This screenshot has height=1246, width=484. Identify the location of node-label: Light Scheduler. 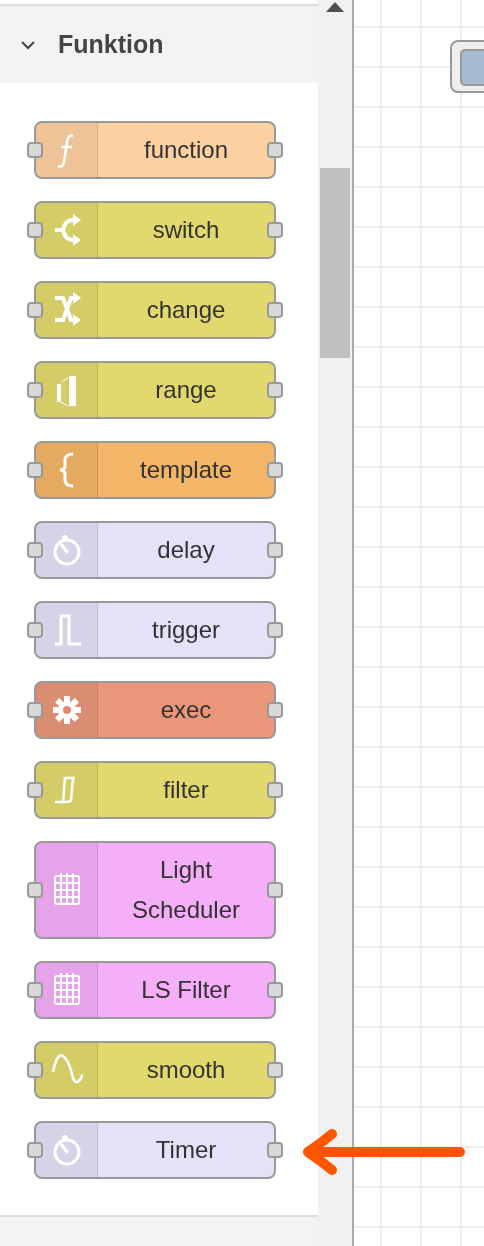
(186, 890).